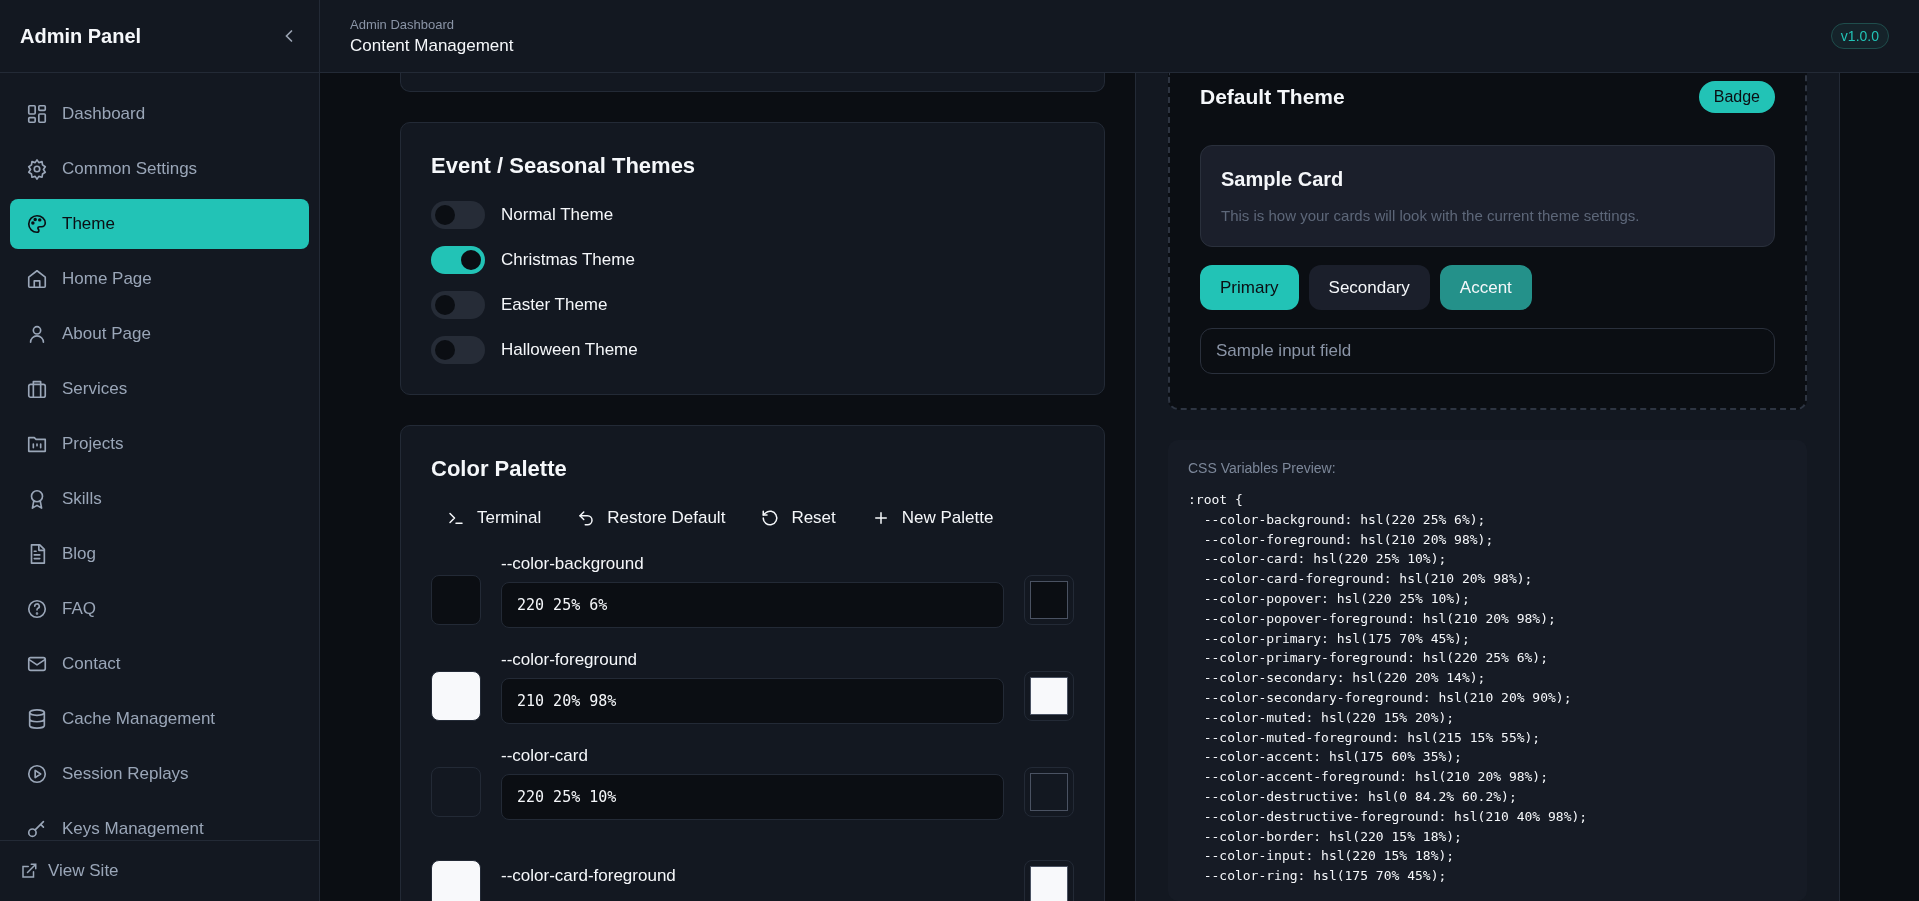 Image resolution: width=1919 pixels, height=901 pixels. What do you see at coordinates (432, 45) in the screenshot?
I see `page-title: Content Management` at bounding box center [432, 45].